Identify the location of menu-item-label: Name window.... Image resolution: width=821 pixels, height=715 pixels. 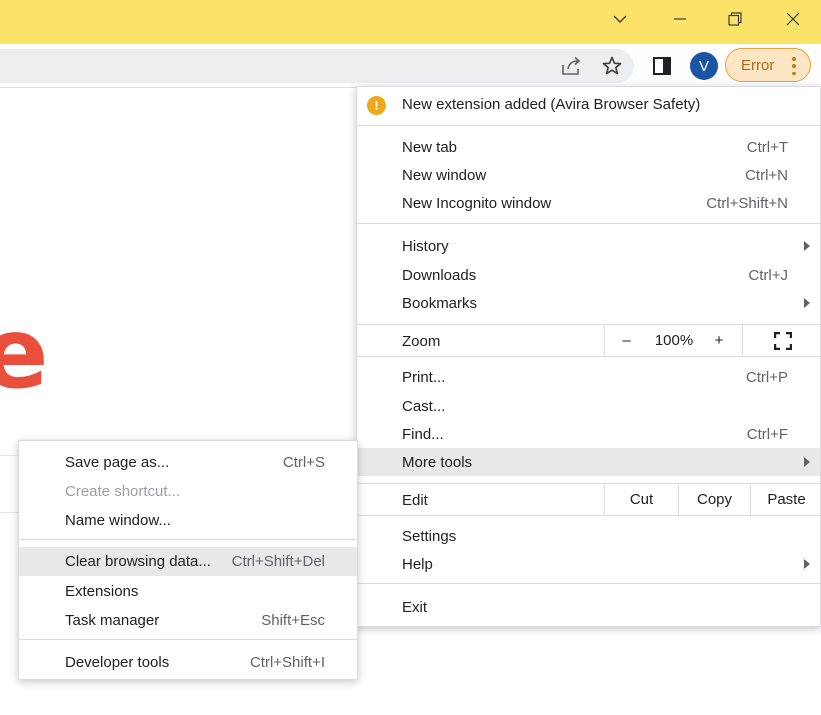
(118, 520).